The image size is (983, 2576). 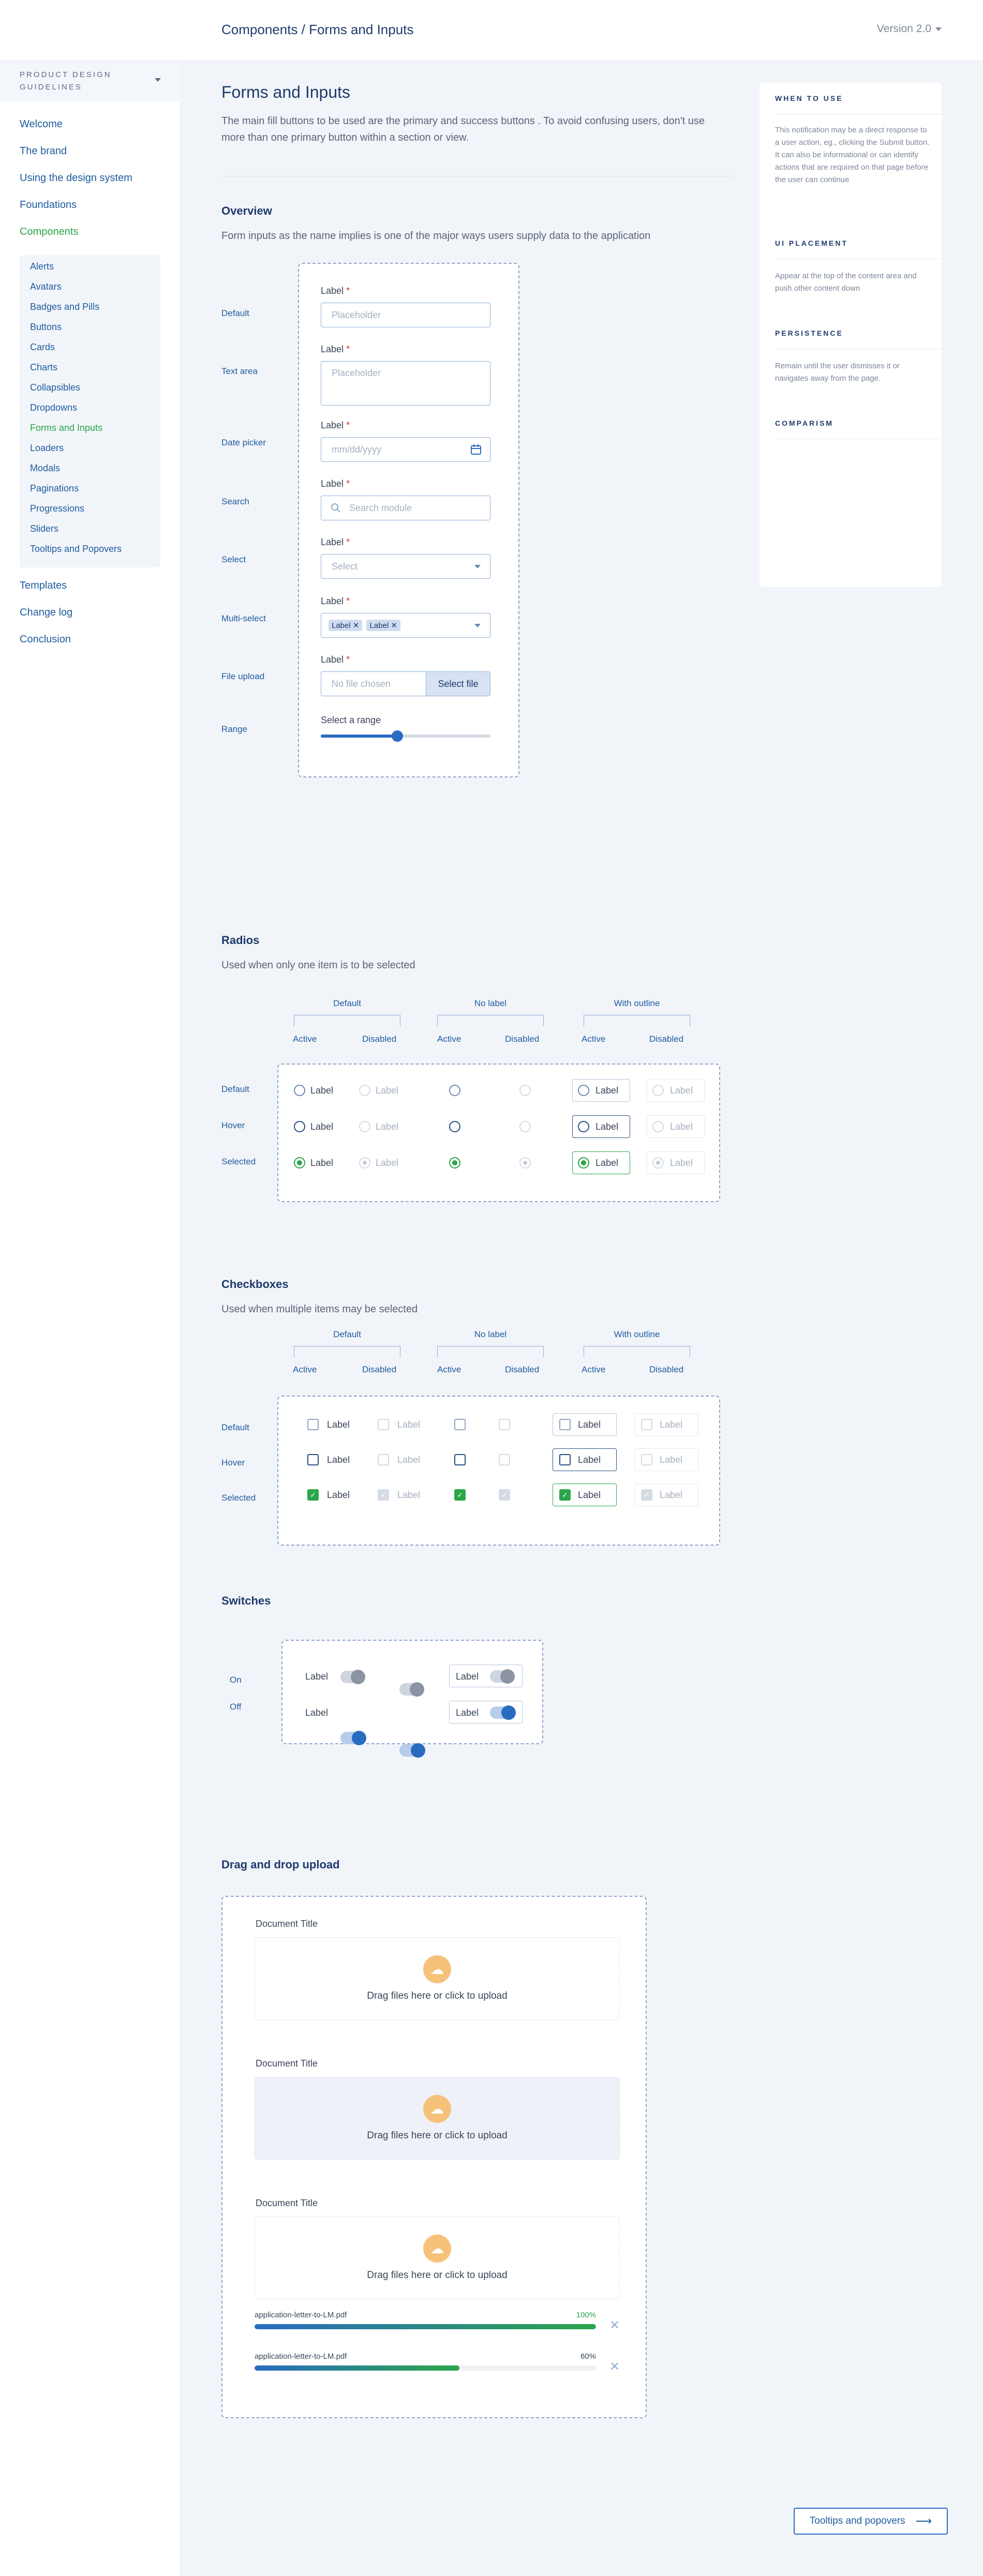 I want to click on date-picker-input: mm/dd/yyyy, so click(x=406, y=449).